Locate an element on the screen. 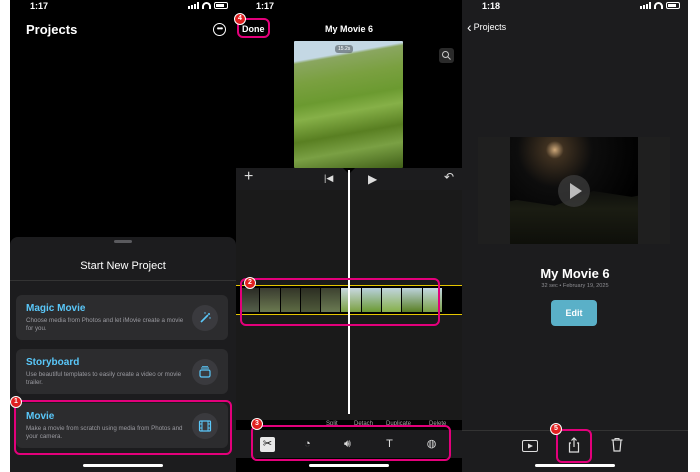  highlight-movie-option is located at coordinates (123, 427).